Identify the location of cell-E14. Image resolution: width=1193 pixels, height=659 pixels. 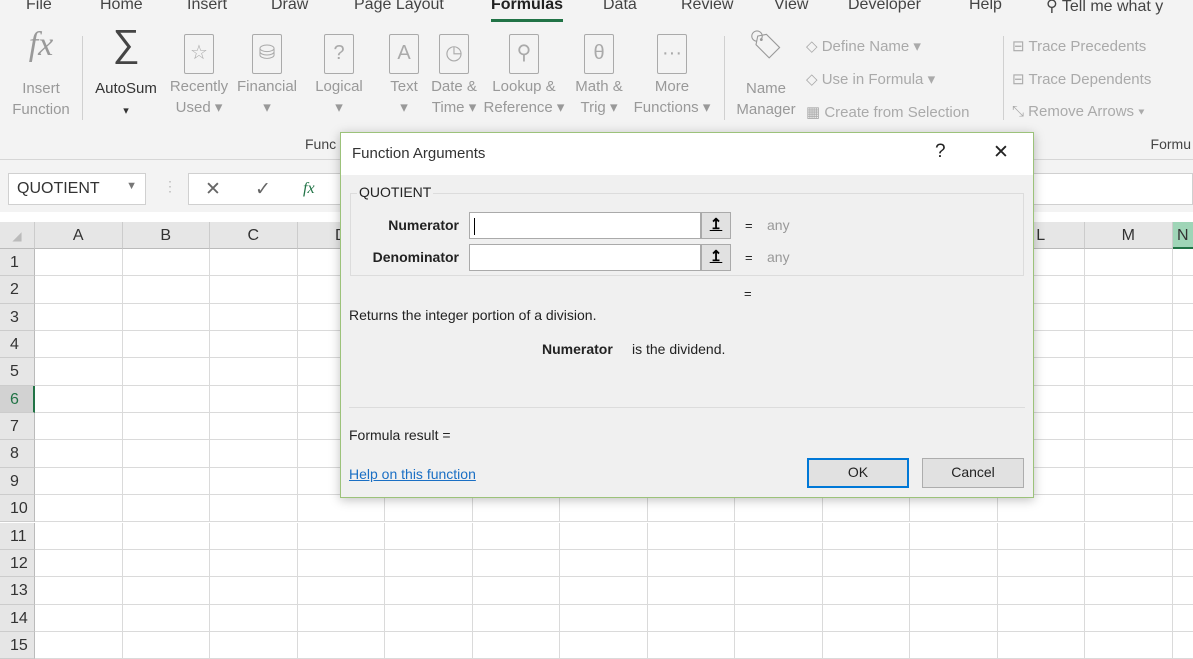
(429, 618).